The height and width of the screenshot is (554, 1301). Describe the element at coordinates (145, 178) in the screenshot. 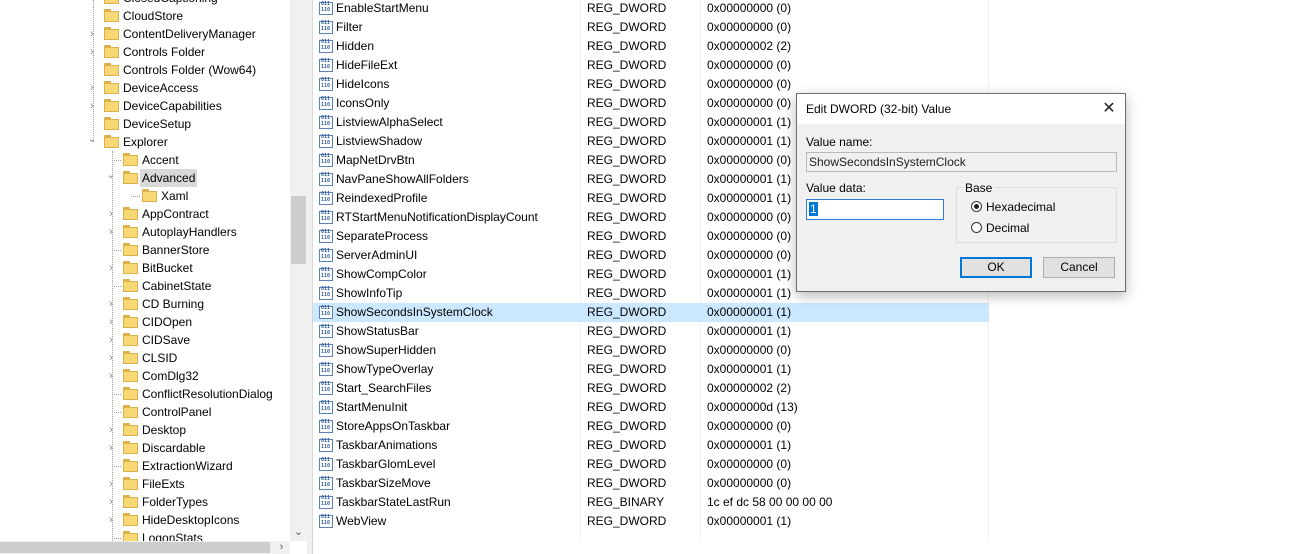

I see `tree-item: ⌄ Advanced` at that location.